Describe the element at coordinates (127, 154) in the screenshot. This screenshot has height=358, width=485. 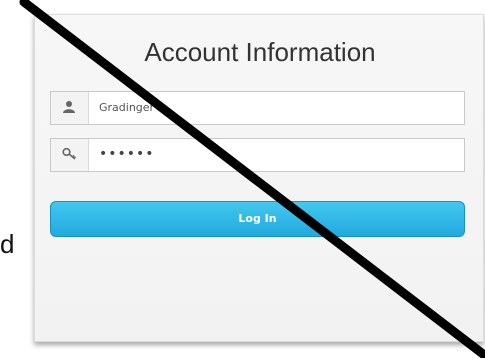
I see `password-value: ••••••` at that location.